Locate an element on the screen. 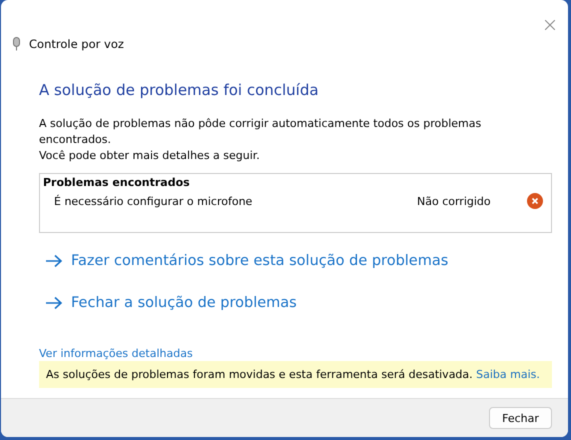 The image size is (571, 440). description-text: Você pode obter mais detalhes a seguir. is located at coordinates (150, 156).